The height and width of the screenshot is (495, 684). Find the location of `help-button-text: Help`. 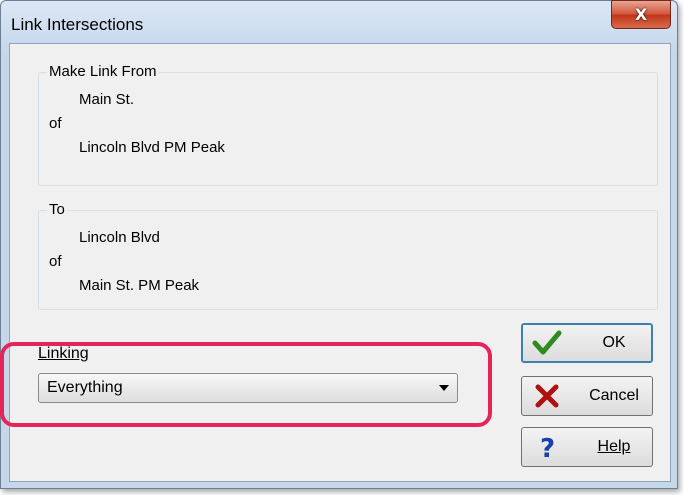

help-button-text: Help is located at coordinates (614, 446).